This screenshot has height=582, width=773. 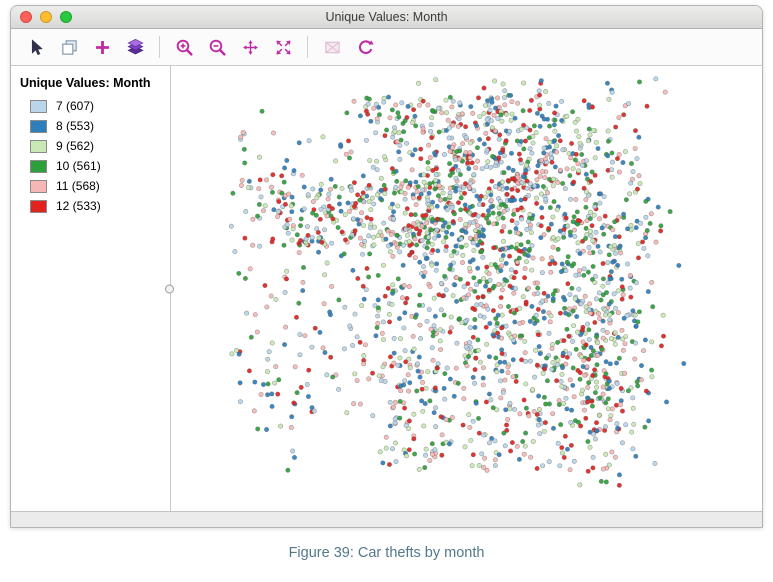 I want to click on window-title: Unique Values: Month, so click(x=386, y=17).